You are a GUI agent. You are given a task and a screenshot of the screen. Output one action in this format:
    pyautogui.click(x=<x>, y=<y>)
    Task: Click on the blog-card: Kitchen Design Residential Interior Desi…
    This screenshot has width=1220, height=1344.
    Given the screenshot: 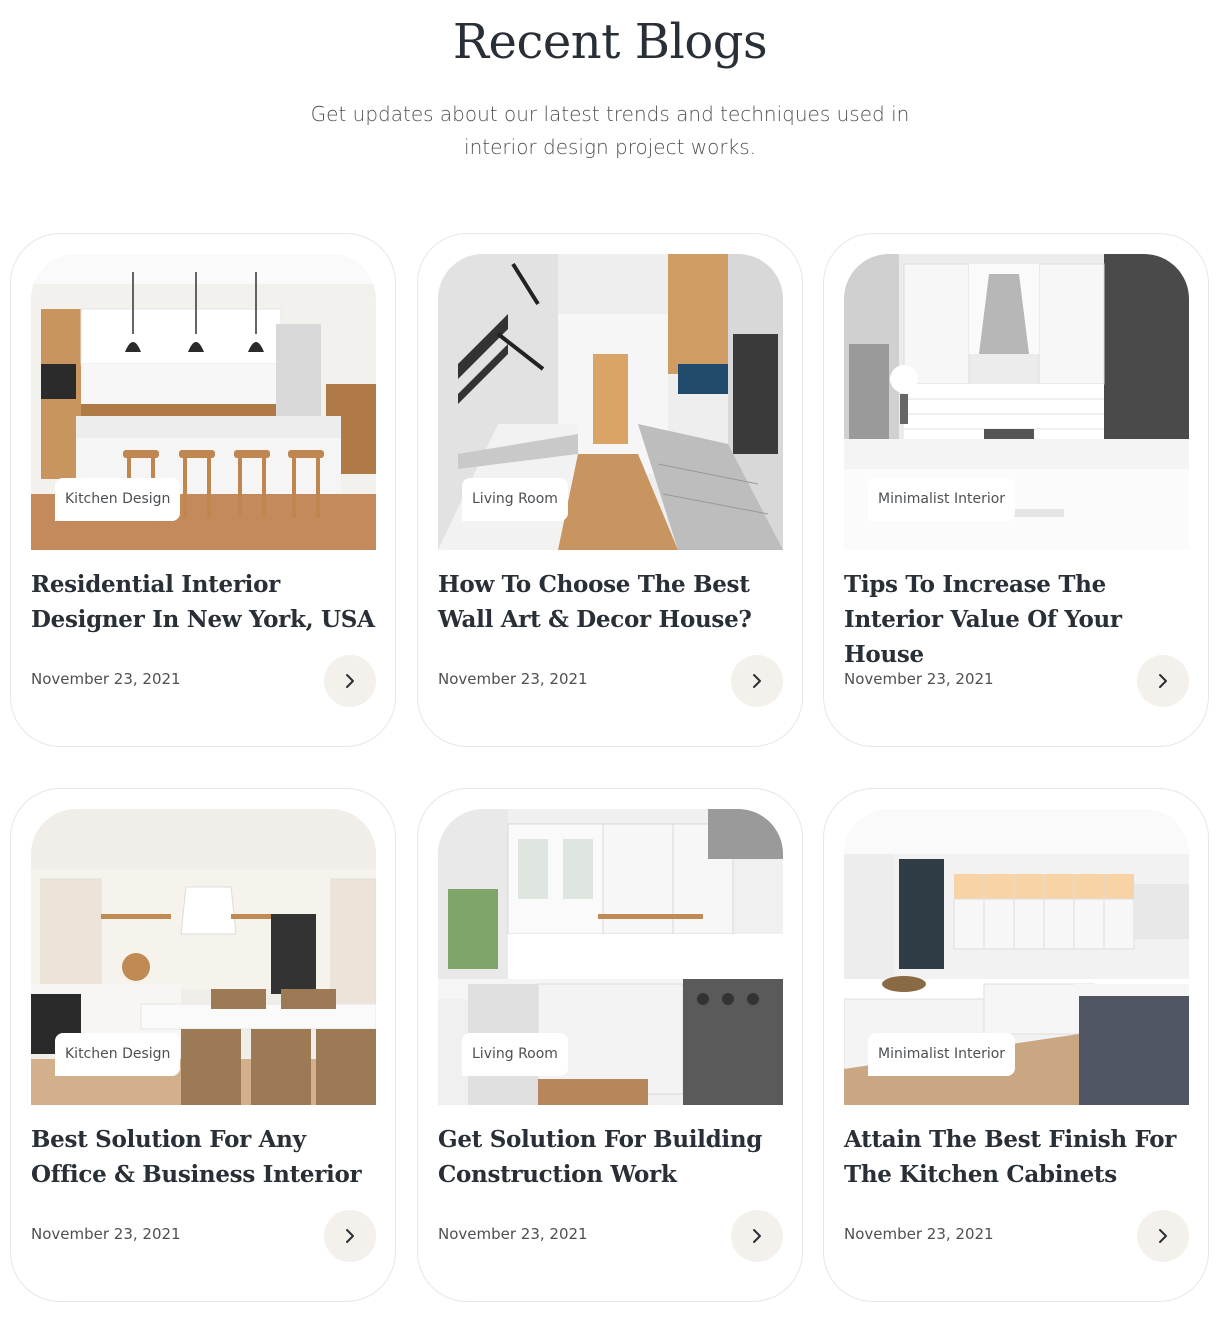 What is the action you would take?
    pyautogui.click(x=203, y=490)
    